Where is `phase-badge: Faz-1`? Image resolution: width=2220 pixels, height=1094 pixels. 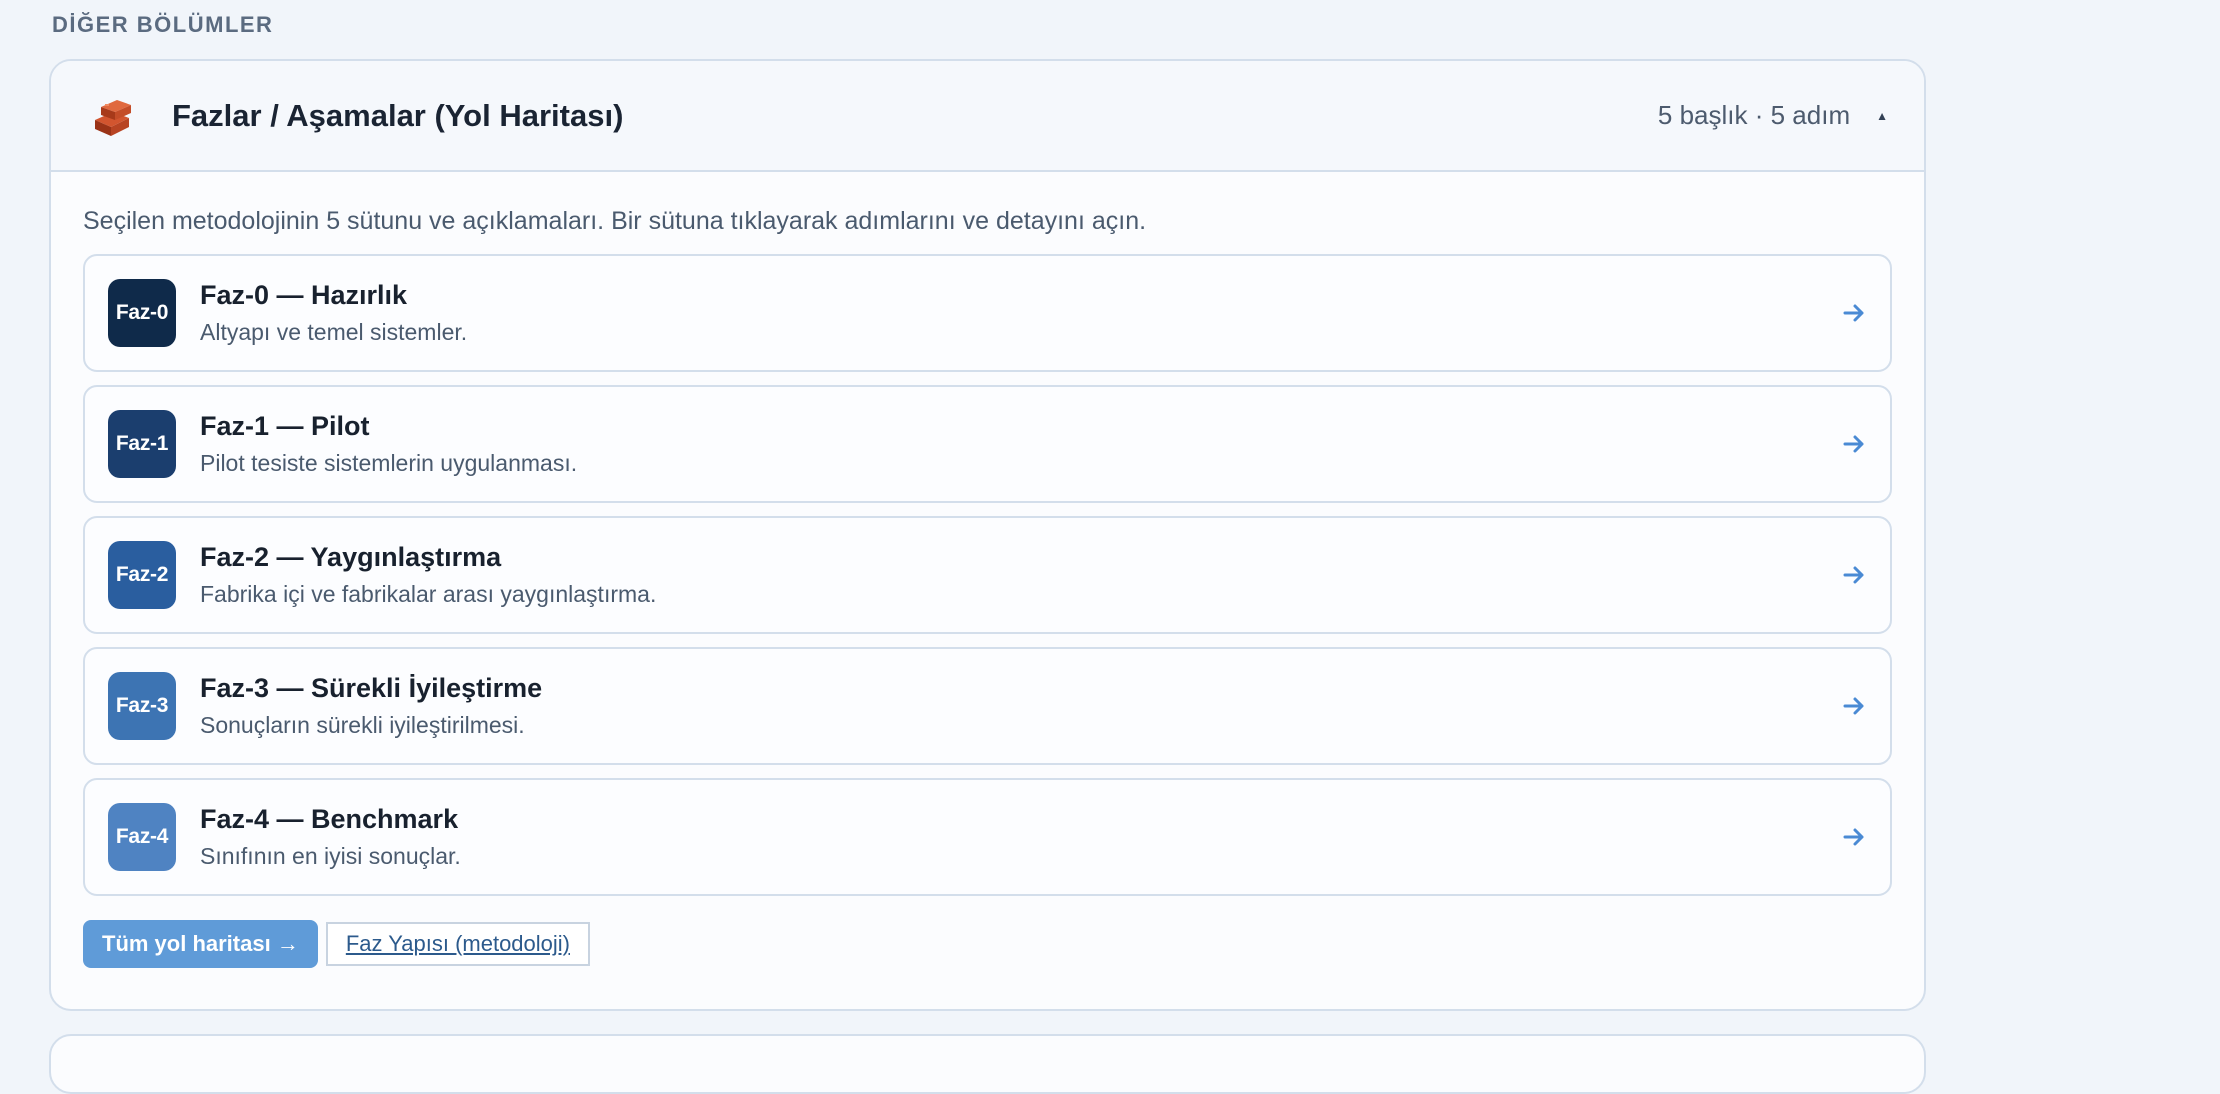 phase-badge: Faz-1 is located at coordinates (142, 444).